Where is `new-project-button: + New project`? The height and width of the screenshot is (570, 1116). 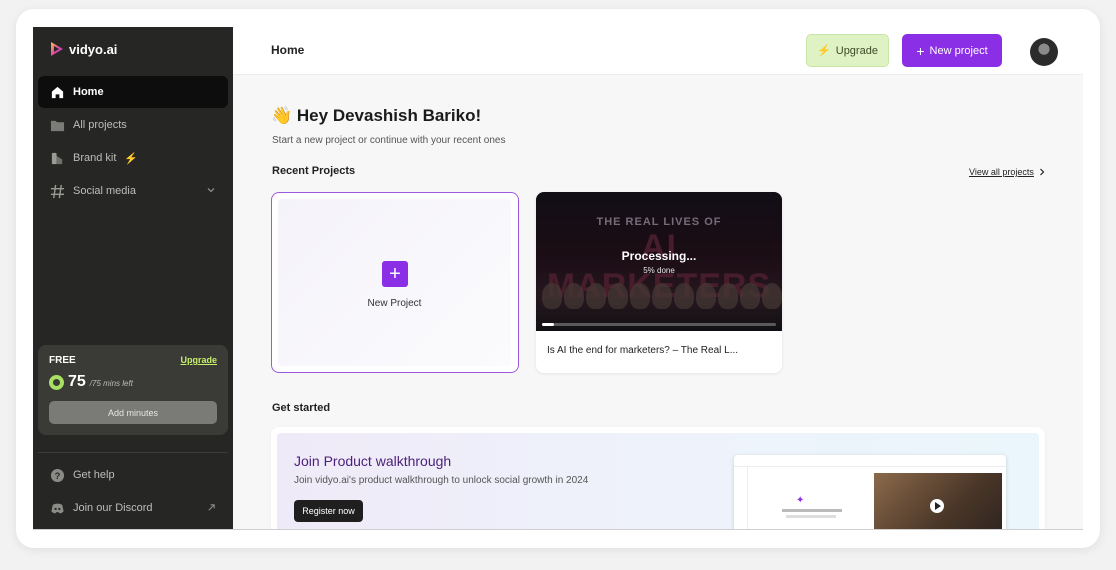
new-project-button: + New project is located at coordinates (952, 50).